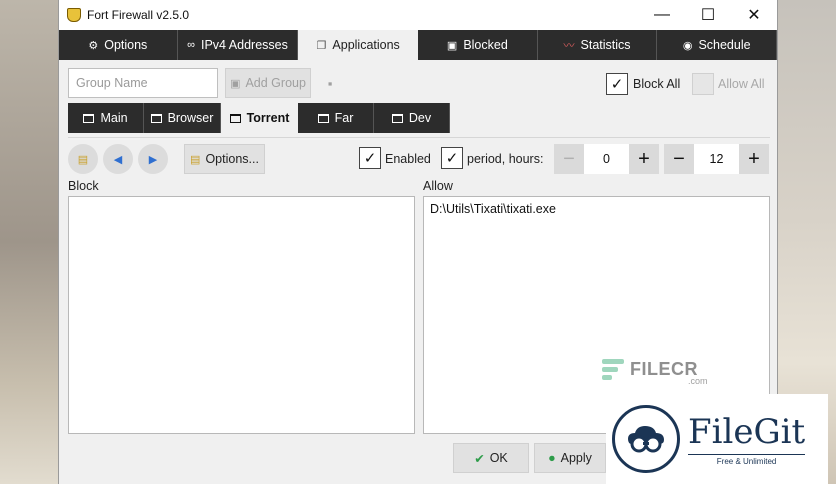  Describe the element at coordinates (552, 458) in the screenshot. I see `check-circle-icon: ●` at that location.